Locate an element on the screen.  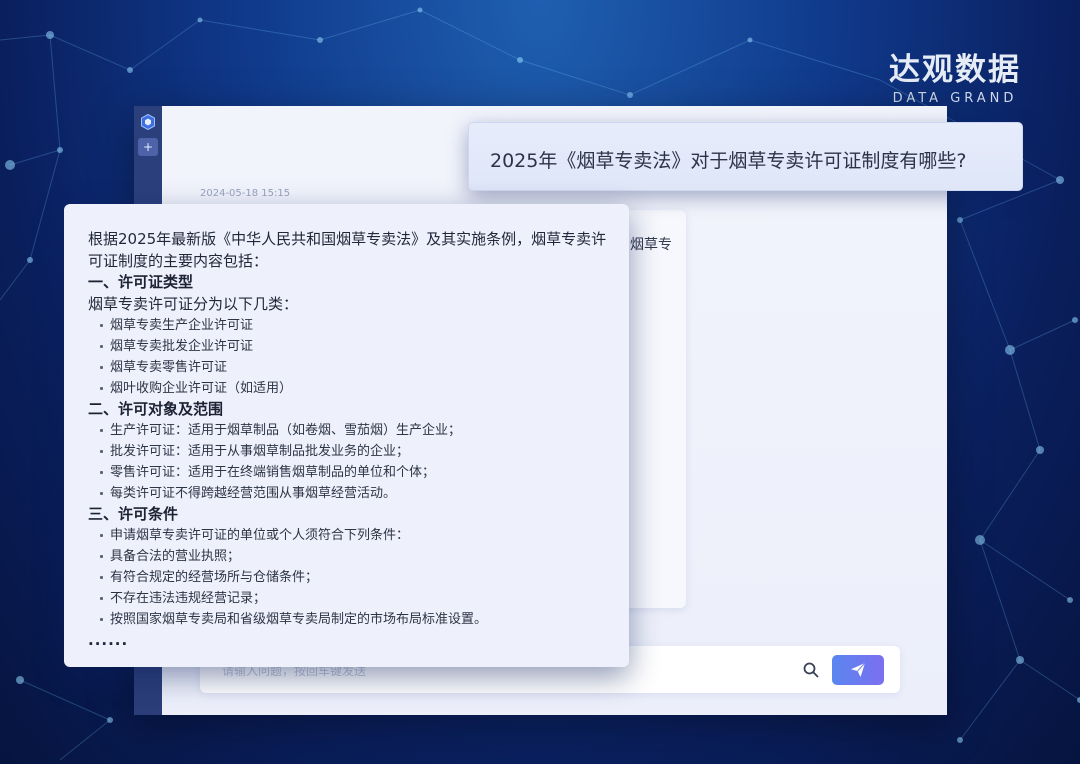
list-item: 具备合法的营业执照； is located at coordinates (349, 556).